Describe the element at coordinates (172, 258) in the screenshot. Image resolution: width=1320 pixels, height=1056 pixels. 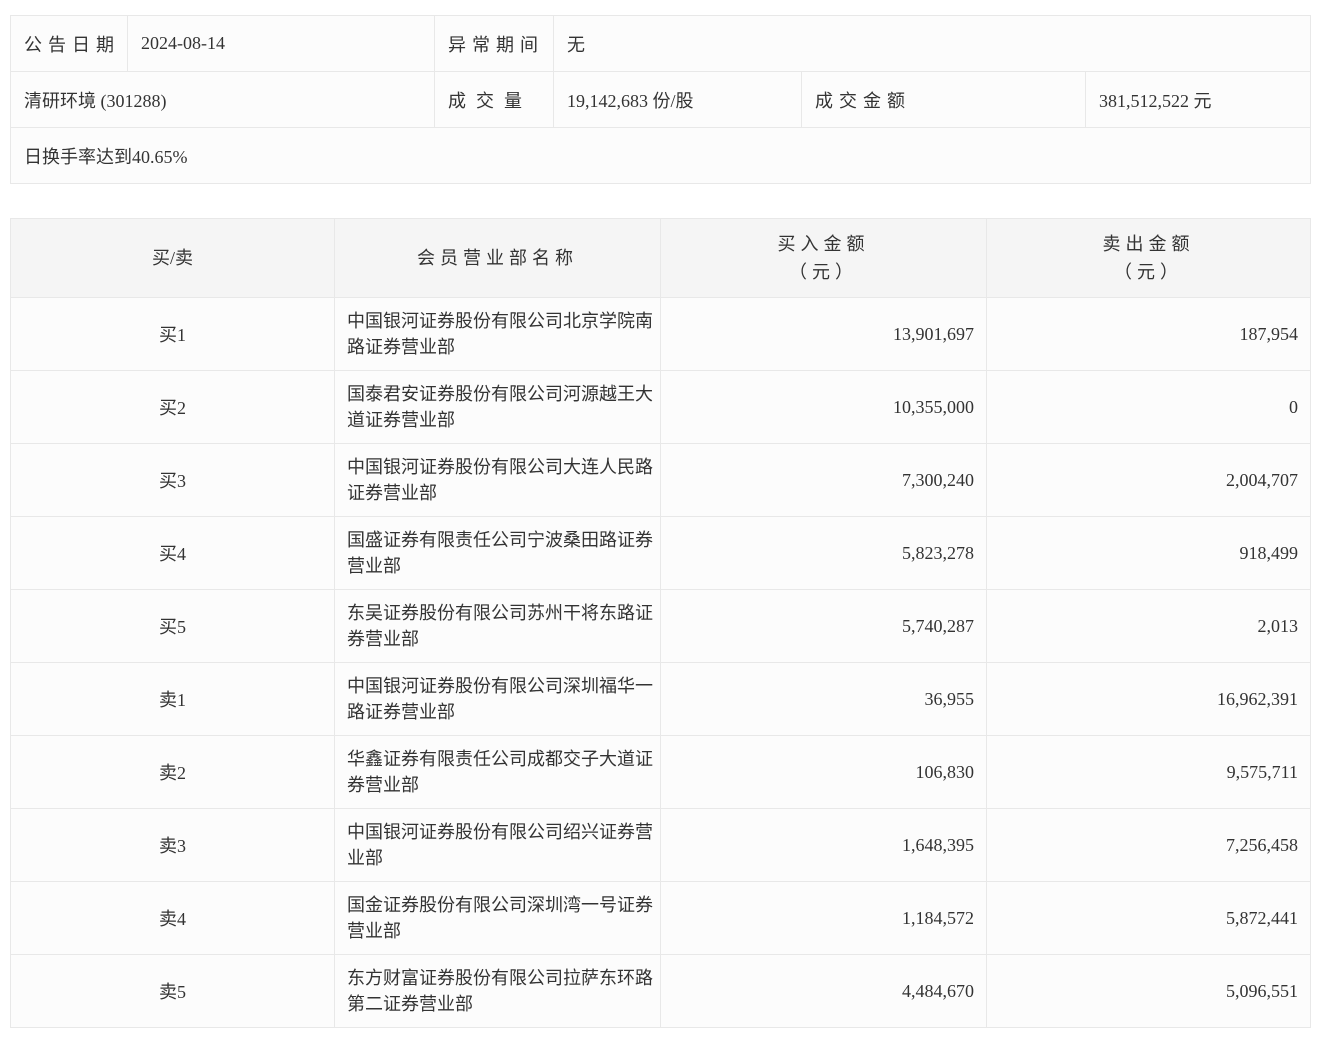
I see `col-header-side: 买/卖` at that location.